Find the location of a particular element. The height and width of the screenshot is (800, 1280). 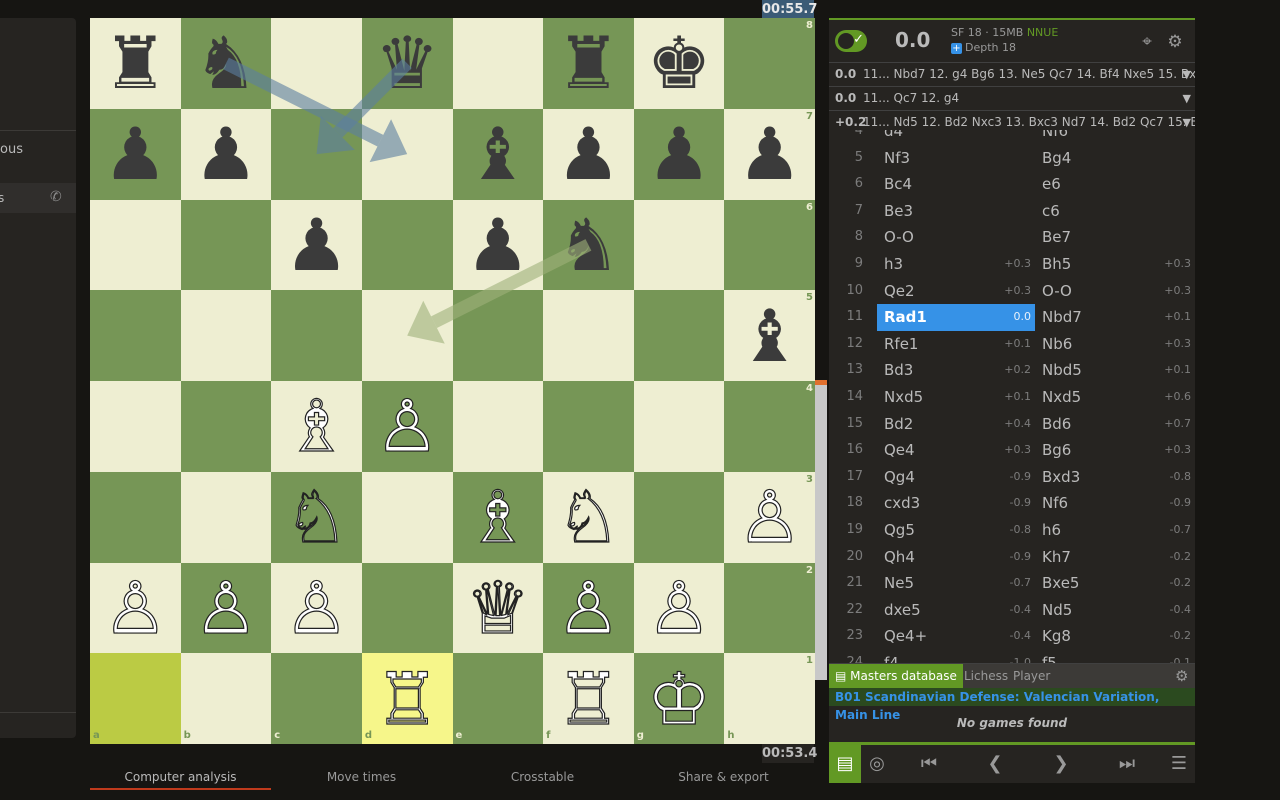

gear-icon: ⚙ is located at coordinates (1181, 676).